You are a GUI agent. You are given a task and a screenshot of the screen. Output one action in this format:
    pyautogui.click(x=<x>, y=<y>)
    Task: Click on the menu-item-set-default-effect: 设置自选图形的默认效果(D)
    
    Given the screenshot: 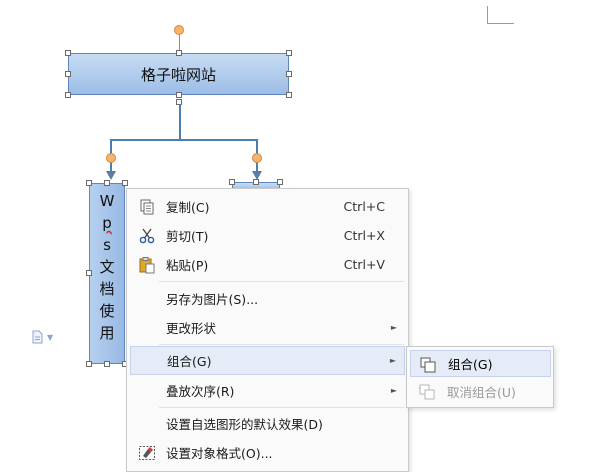 What is the action you would take?
    pyautogui.click(x=267, y=423)
    